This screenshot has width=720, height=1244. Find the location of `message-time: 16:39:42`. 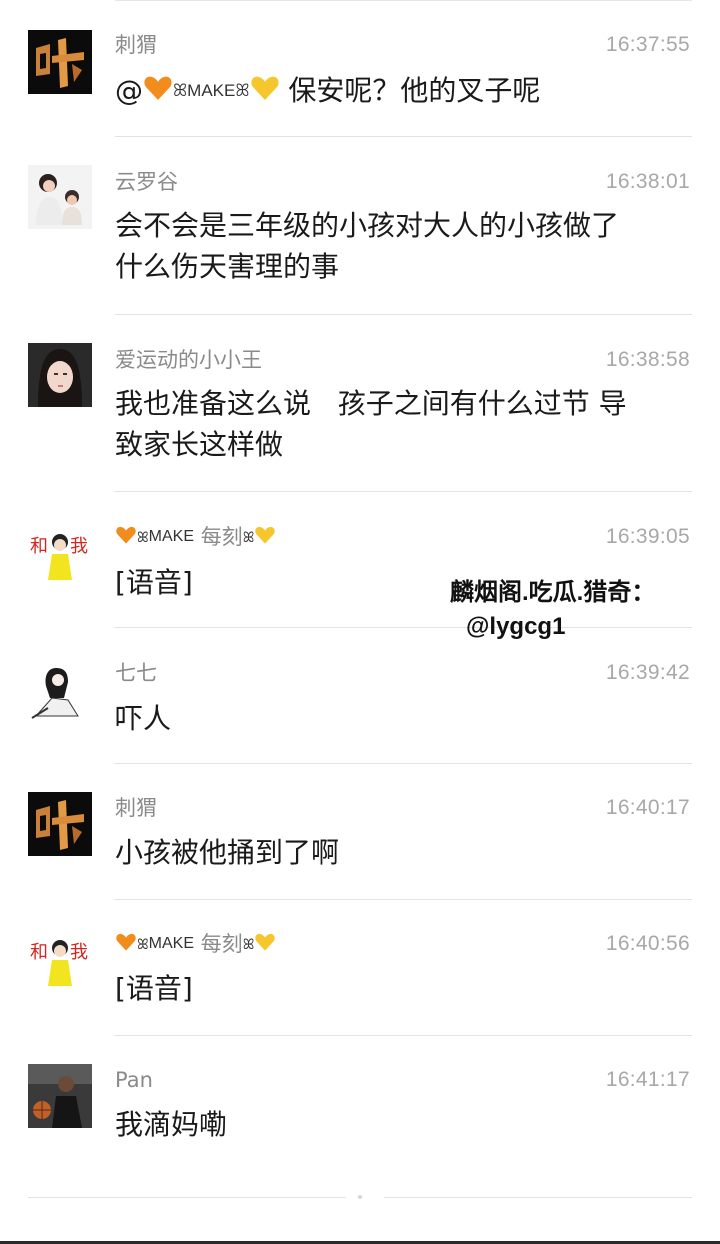

message-time: 16:39:42 is located at coordinates (647, 672).